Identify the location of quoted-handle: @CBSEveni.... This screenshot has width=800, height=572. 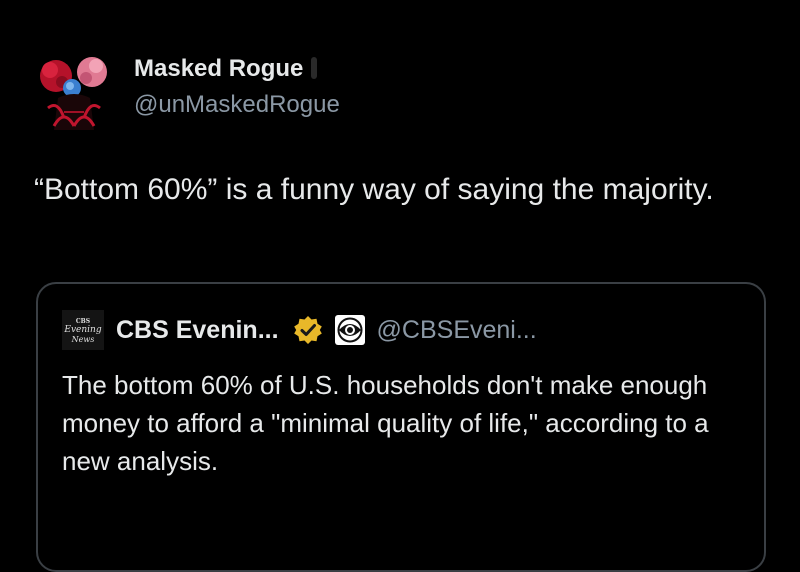
(457, 330).